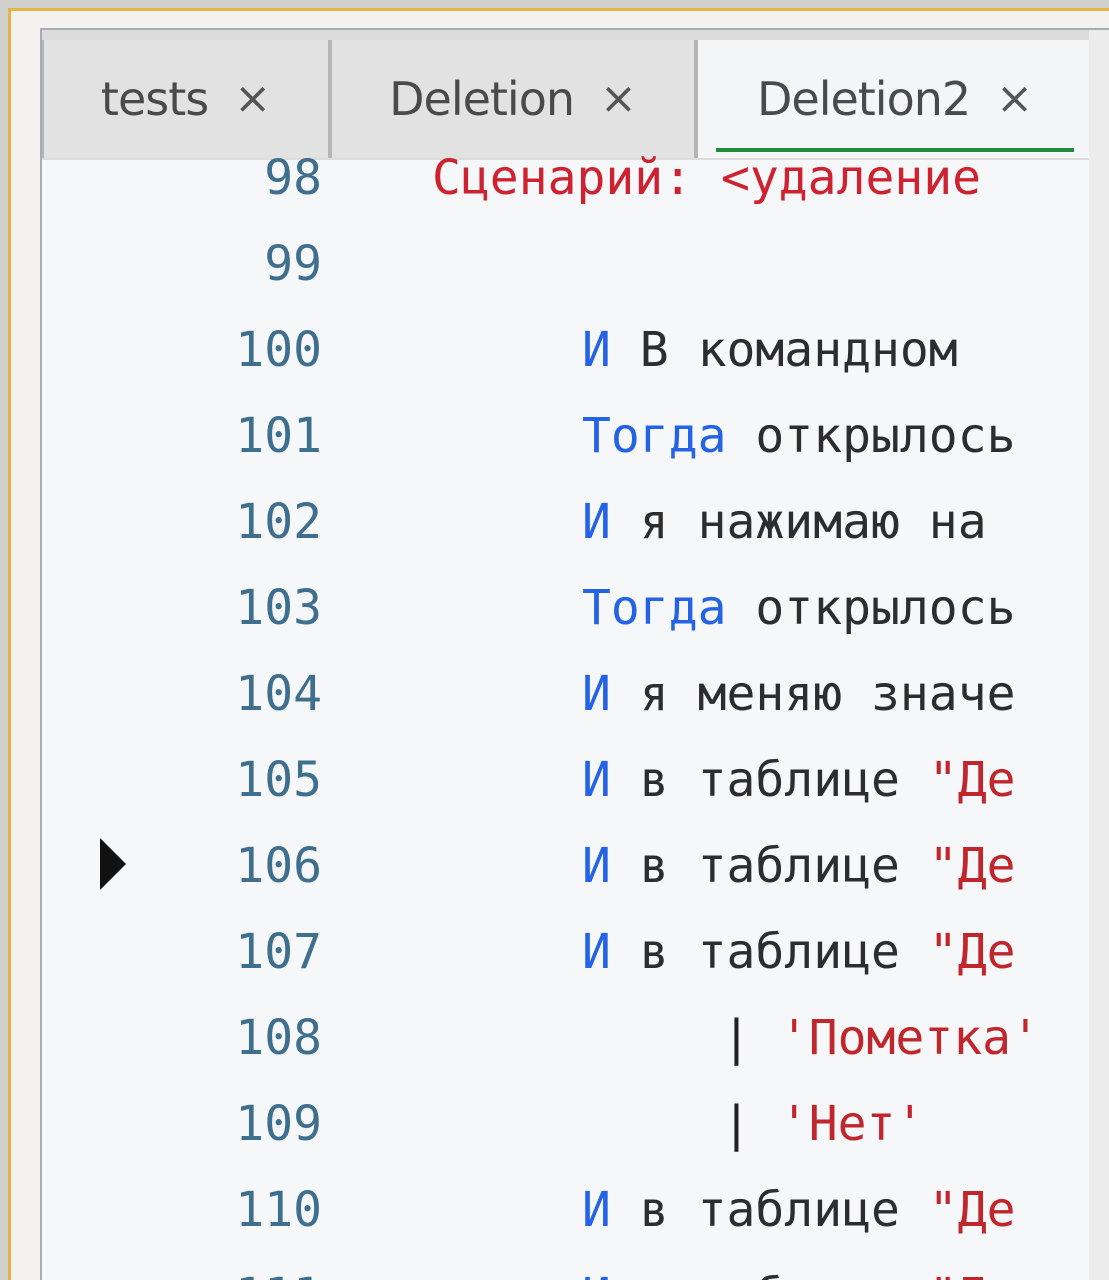 Image resolution: width=1109 pixels, height=1280 pixels. Describe the element at coordinates (909, 1038) in the screenshot. I see `string-literal: 'Пометка'` at that location.